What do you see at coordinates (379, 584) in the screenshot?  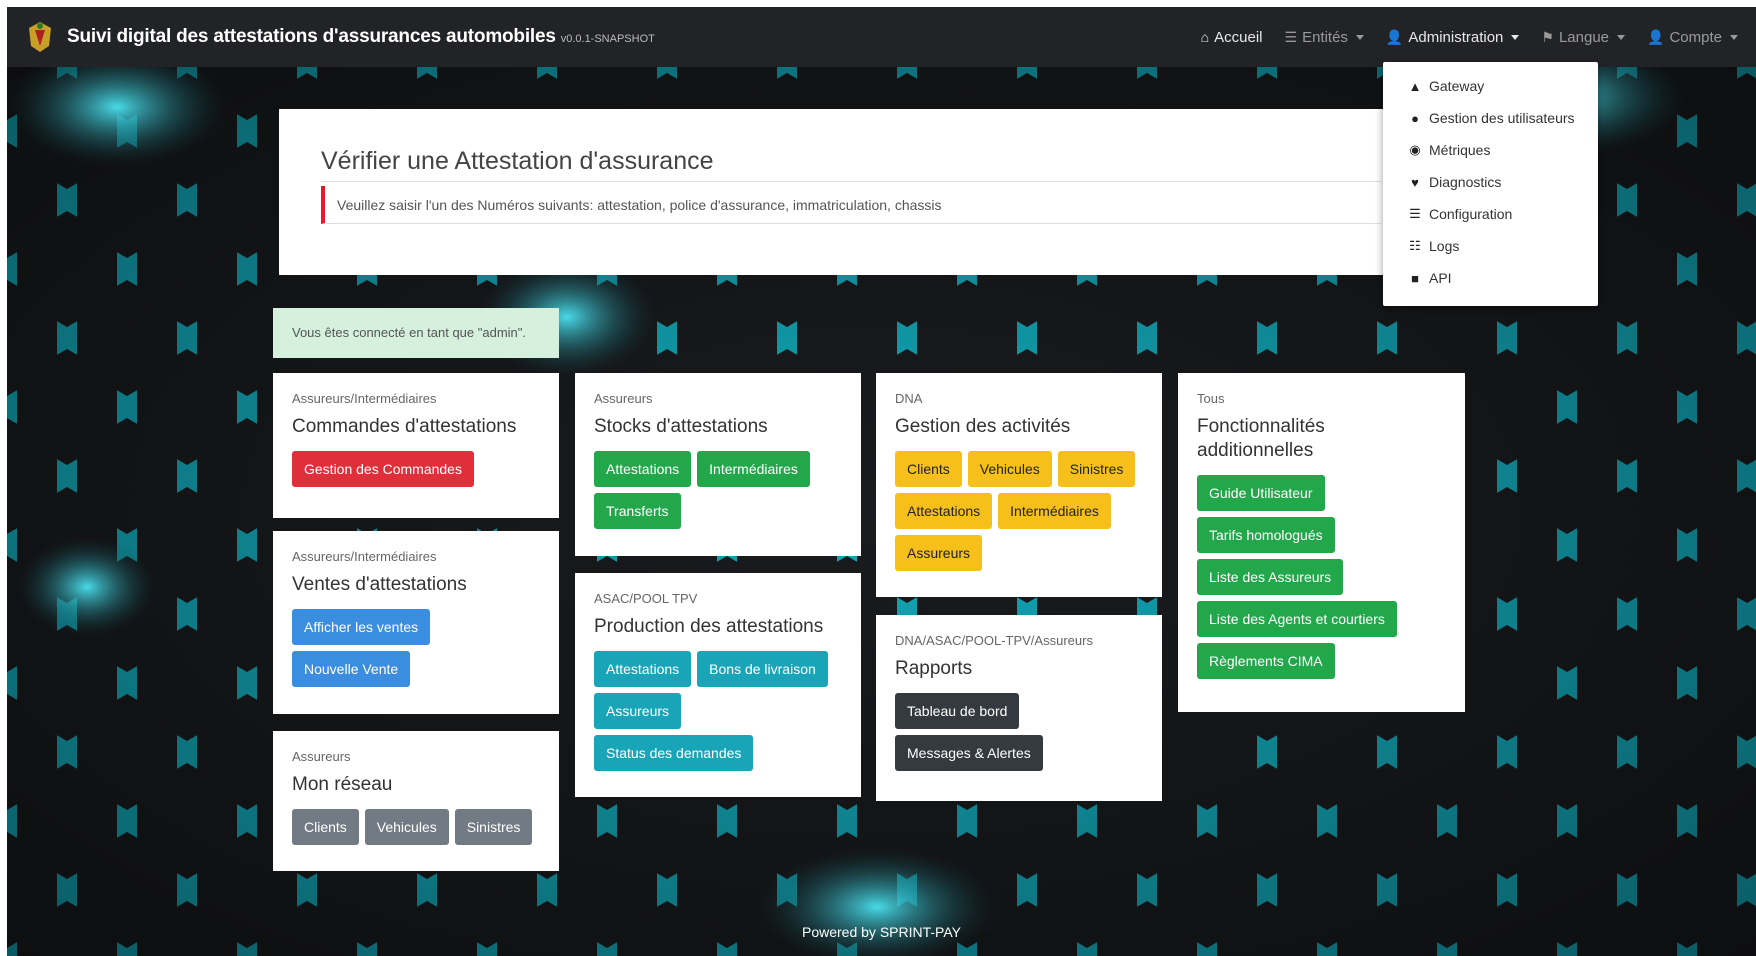 I see `card-title: Ventes d'attestations` at bounding box center [379, 584].